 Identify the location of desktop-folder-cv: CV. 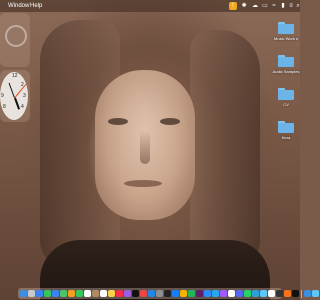
(286, 97).